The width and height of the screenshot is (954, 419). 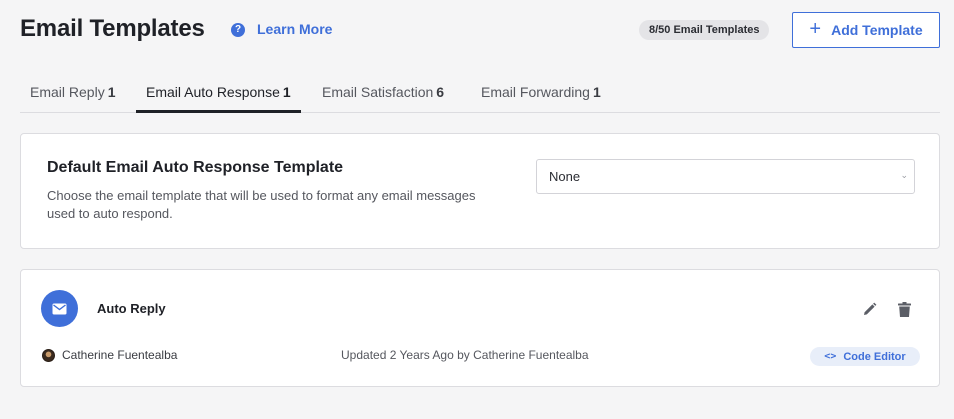 What do you see at coordinates (213, 92) in the screenshot?
I see `tab-label: Email Auto Response` at bounding box center [213, 92].